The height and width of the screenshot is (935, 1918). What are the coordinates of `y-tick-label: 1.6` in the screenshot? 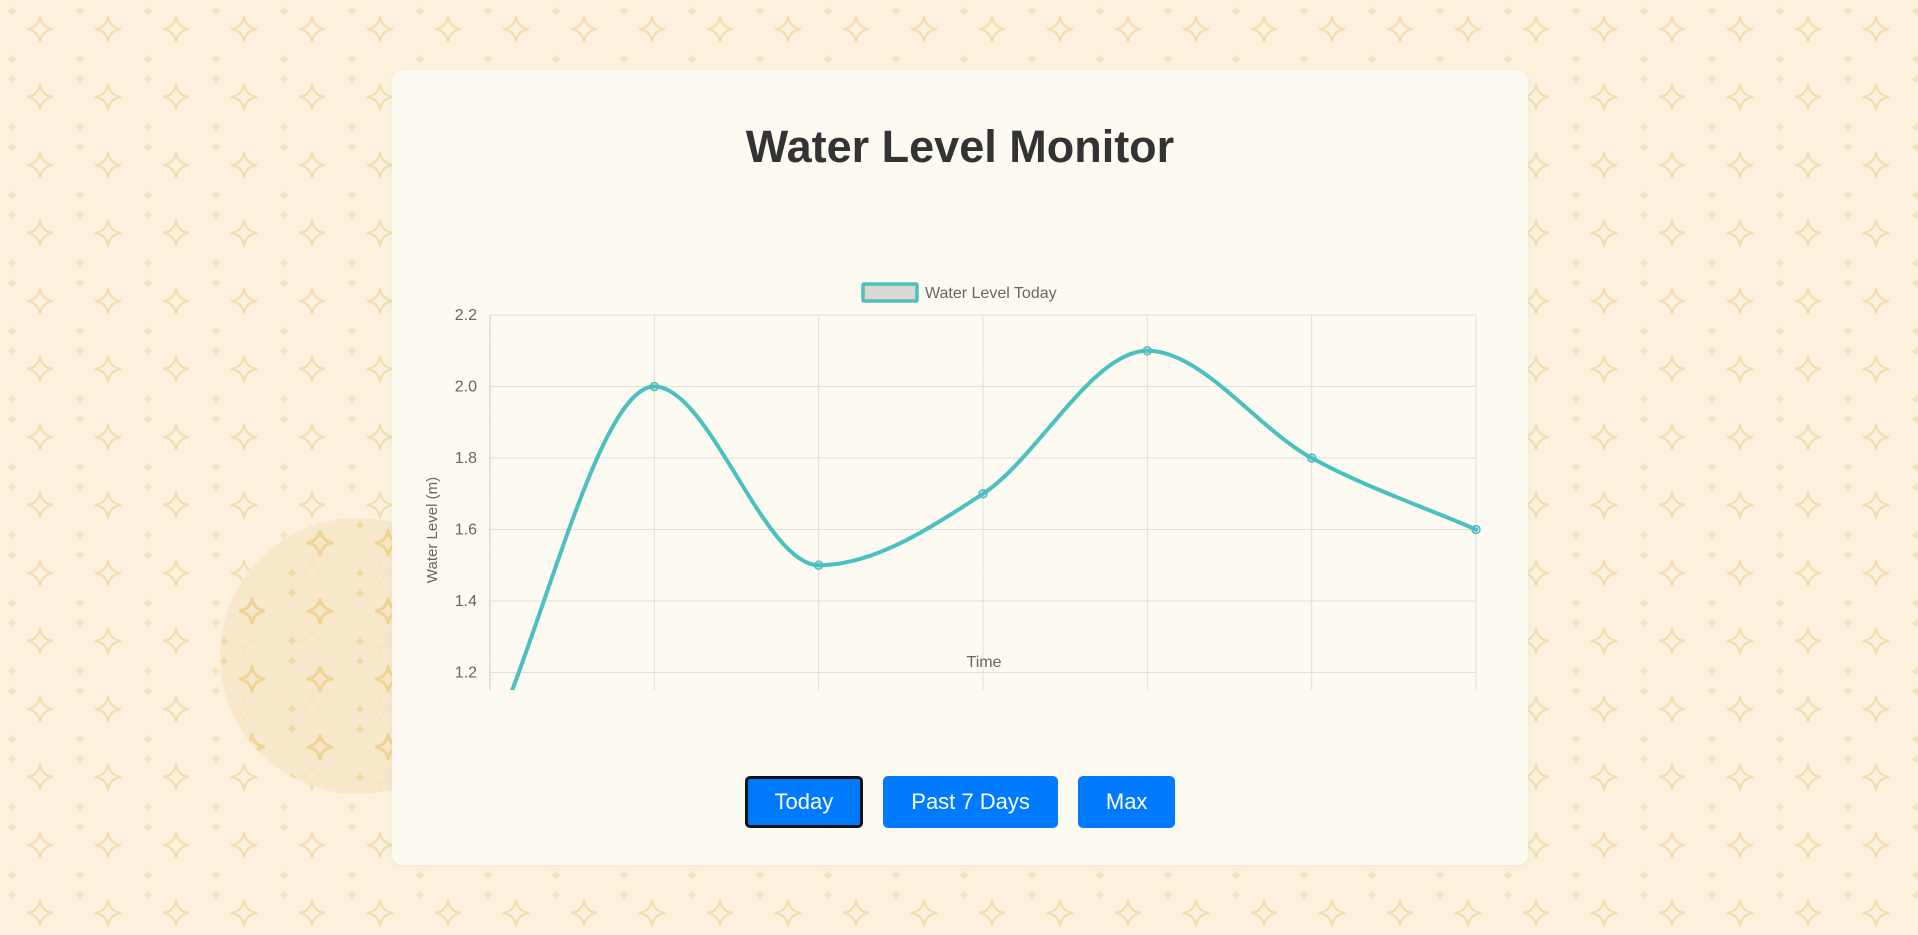 It's located at (466, 530).